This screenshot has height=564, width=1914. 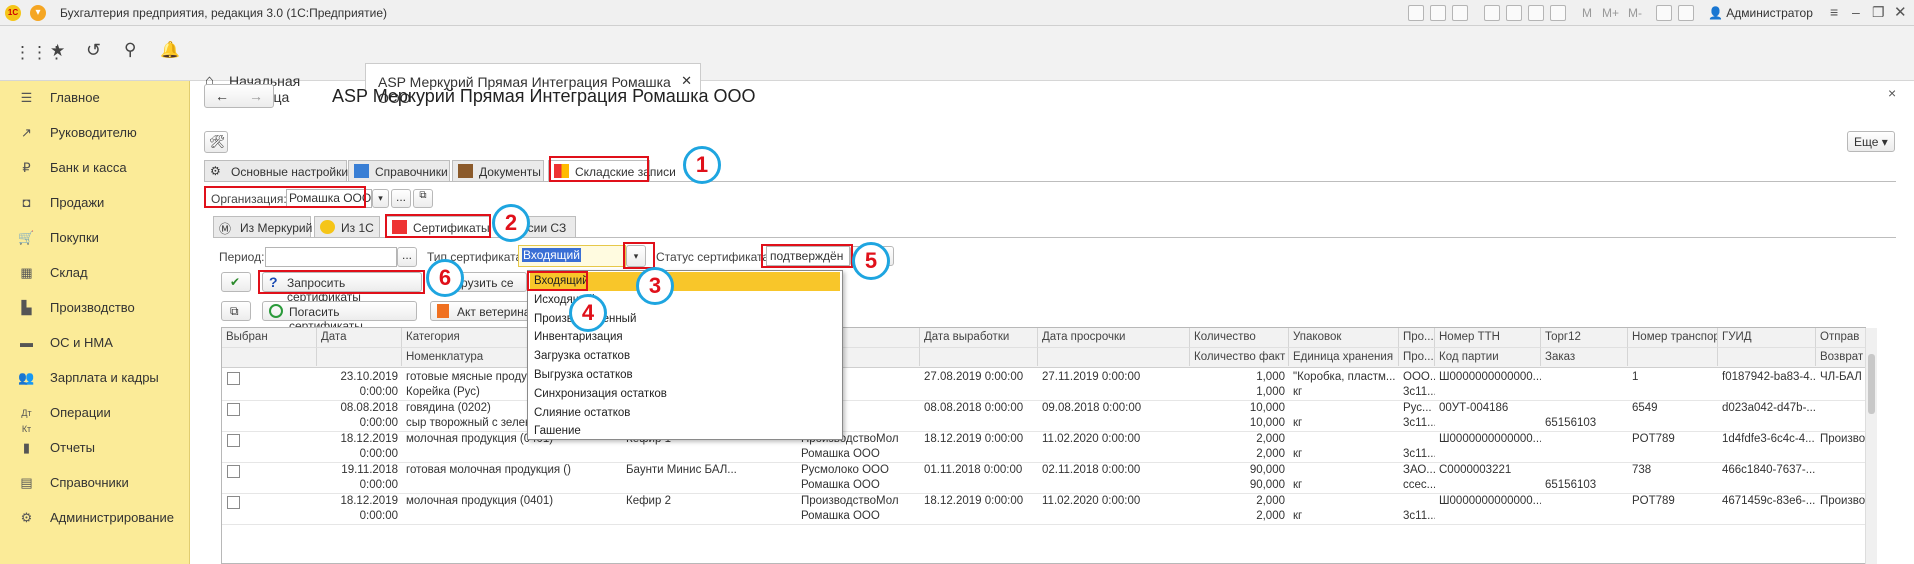 What do you see at coordinates (95, 238) in the screenshot?
I see `sidebar-item-purchases: 🛒 Покупки` at bounding box center [95, 238].